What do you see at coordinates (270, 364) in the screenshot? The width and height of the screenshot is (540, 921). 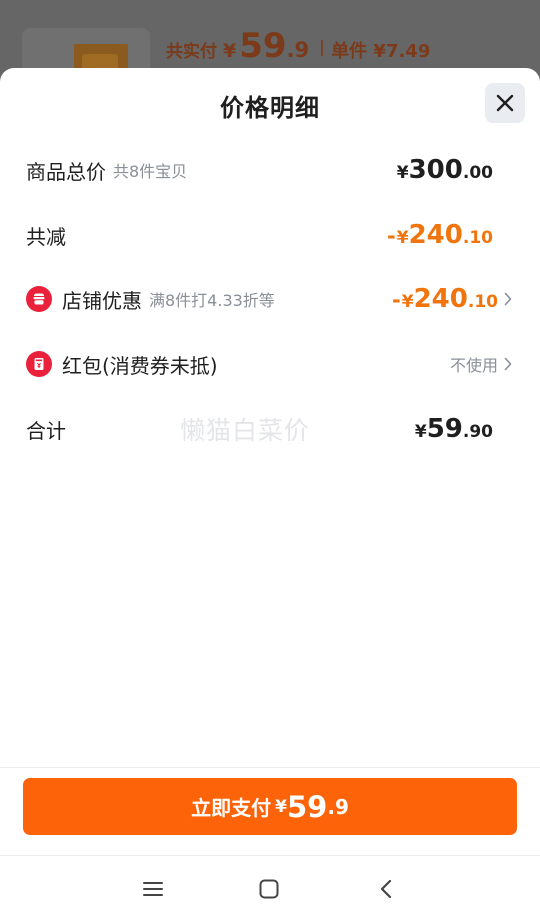 I see `row-red-packet: 红包(消费券未抵) 不使用` at bounding box center [270, 364].